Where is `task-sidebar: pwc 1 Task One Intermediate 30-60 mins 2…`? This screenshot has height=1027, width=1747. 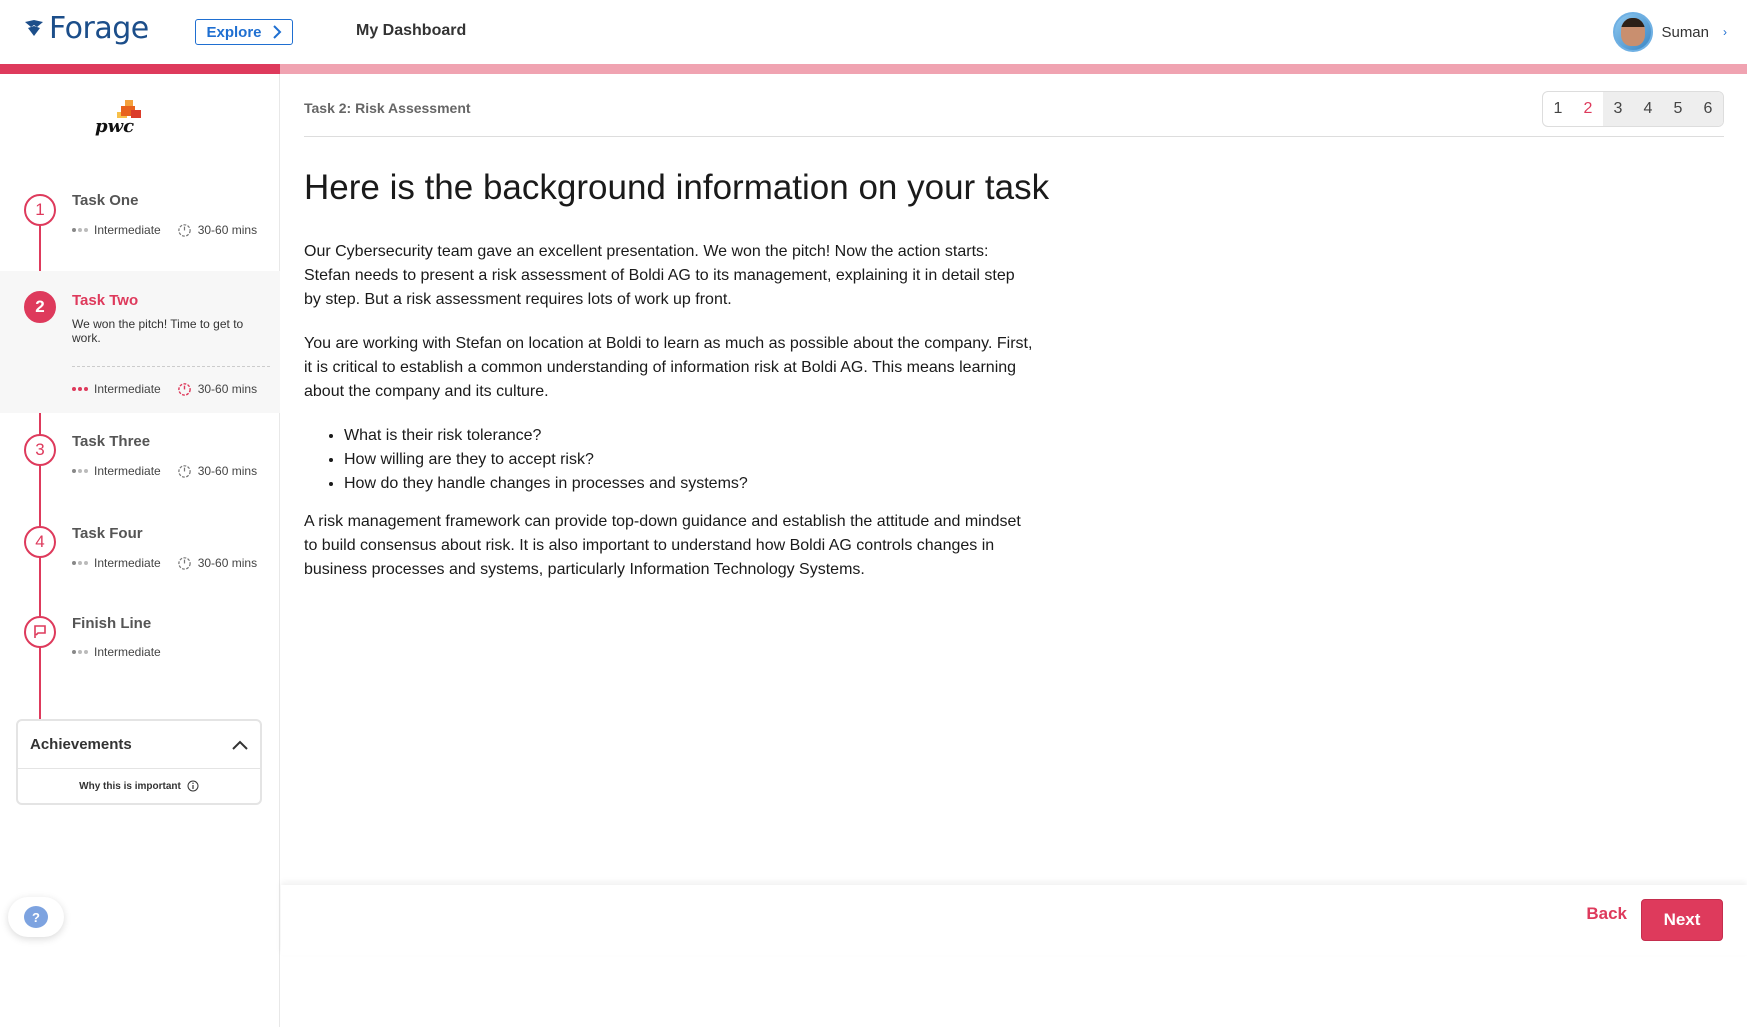 task-sidebar: pwc 1 Task One Intermediate 30-60 mins 2… is located at coordinates (140, 550).